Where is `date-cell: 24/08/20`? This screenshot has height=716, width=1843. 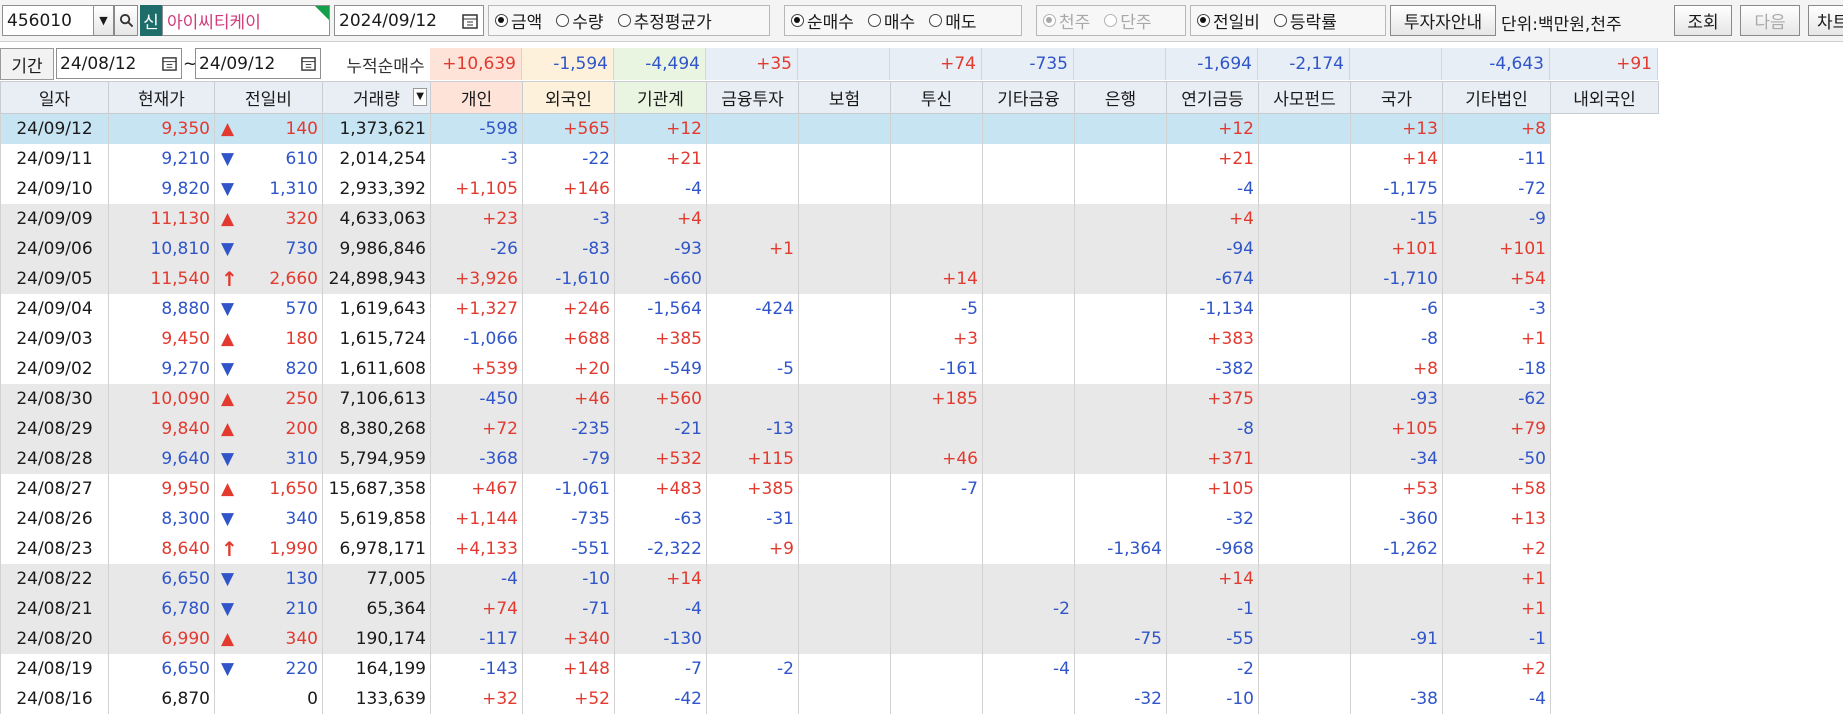
date-cell: 24/08/20 is located at coordinates (54, 638).